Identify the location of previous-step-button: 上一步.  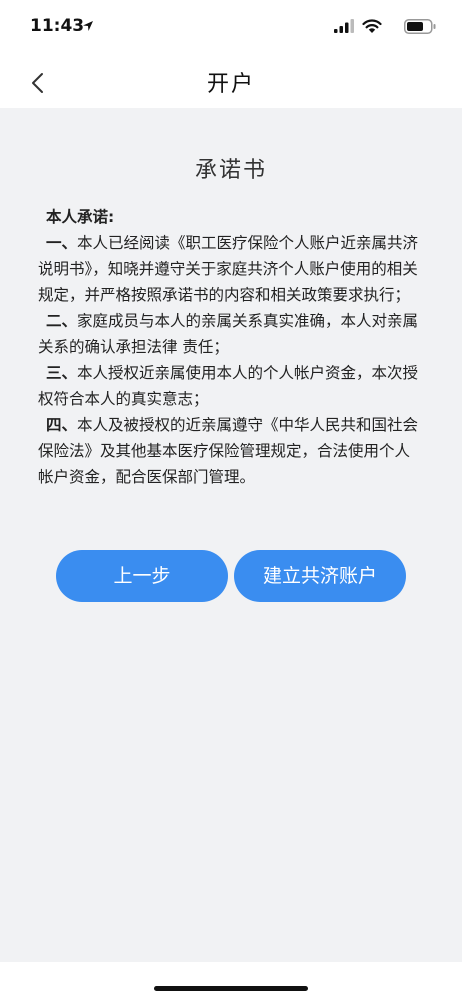
(142, 576).